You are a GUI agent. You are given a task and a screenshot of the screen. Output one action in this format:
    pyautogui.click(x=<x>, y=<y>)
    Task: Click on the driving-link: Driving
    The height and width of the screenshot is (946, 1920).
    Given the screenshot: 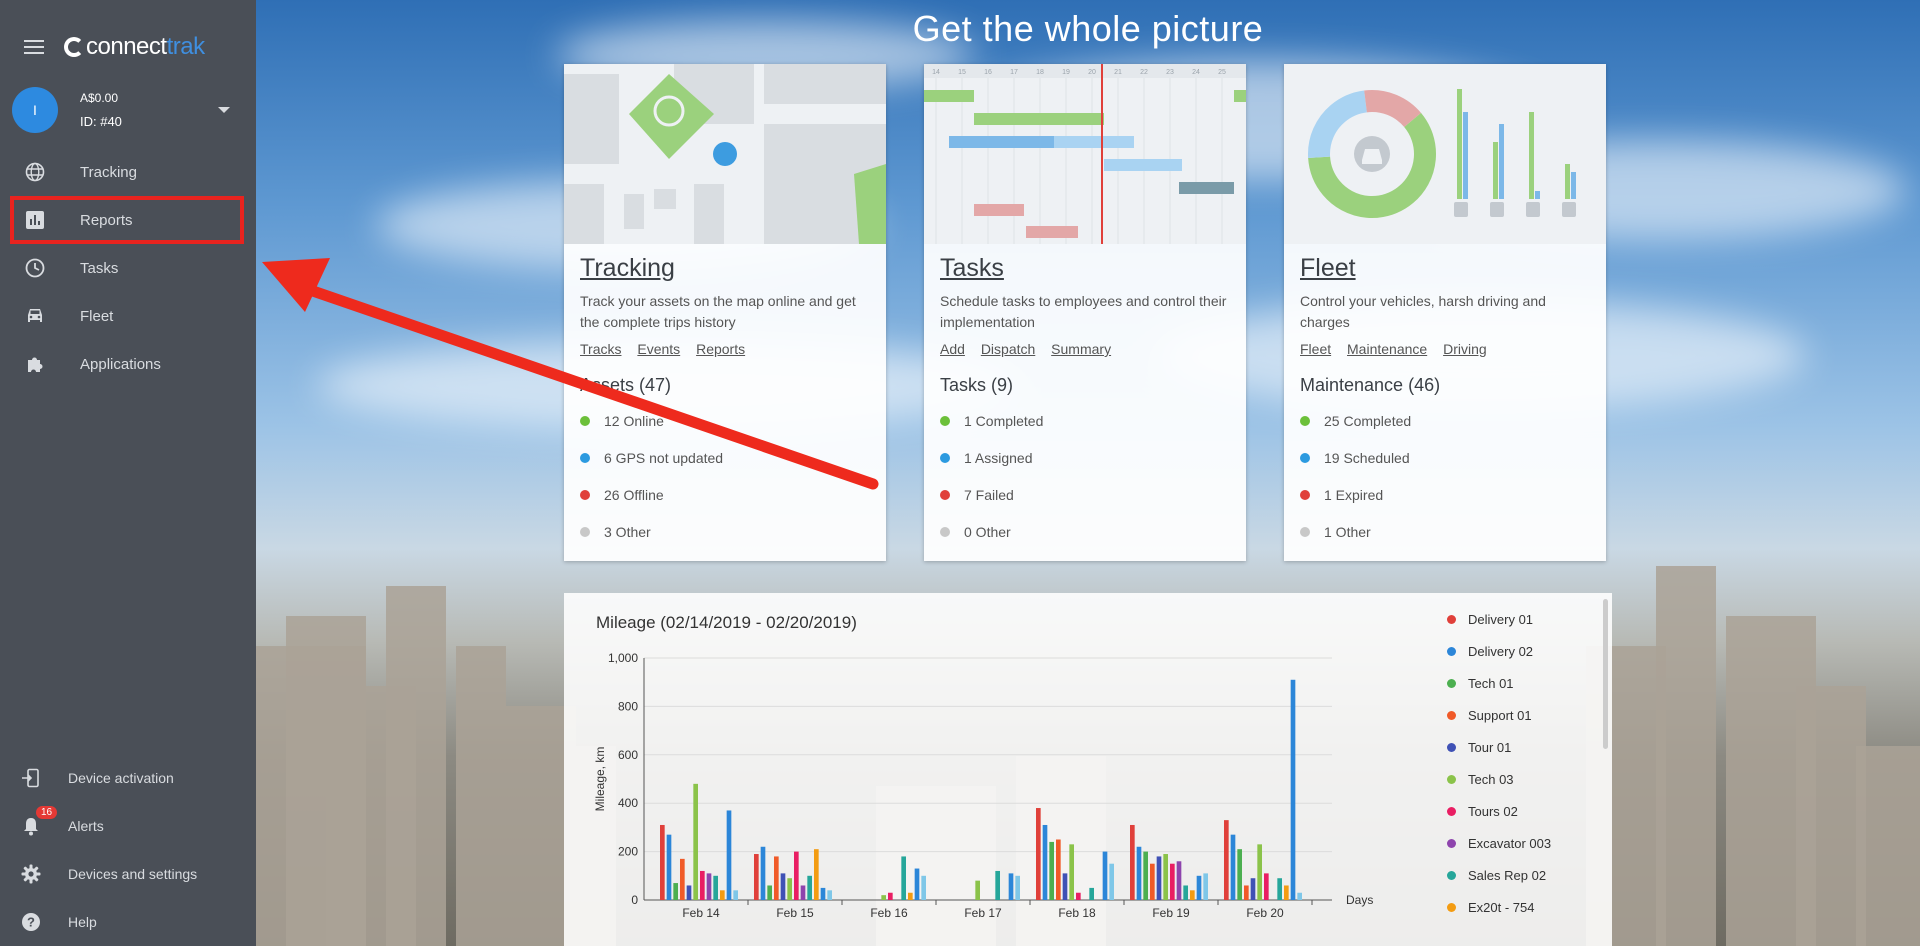 What is the action you would take?
    pyautogui.click(x=1465, y=349)
    